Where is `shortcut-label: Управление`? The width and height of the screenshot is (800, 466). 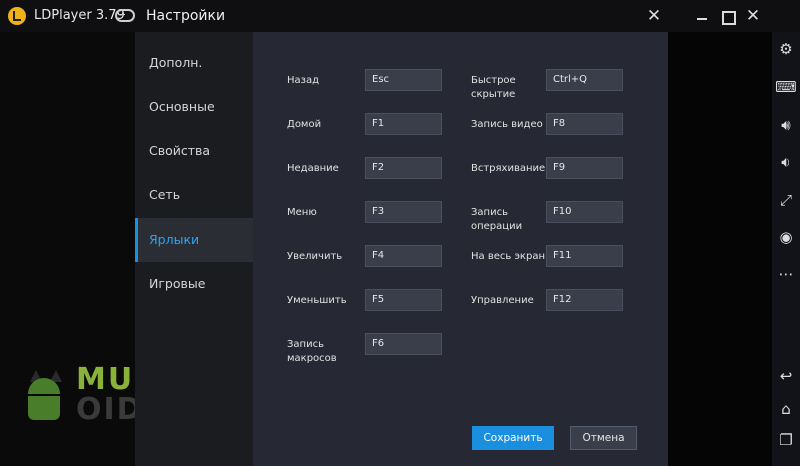 shortcut-label: Управление is located at coordinates (502, 300).